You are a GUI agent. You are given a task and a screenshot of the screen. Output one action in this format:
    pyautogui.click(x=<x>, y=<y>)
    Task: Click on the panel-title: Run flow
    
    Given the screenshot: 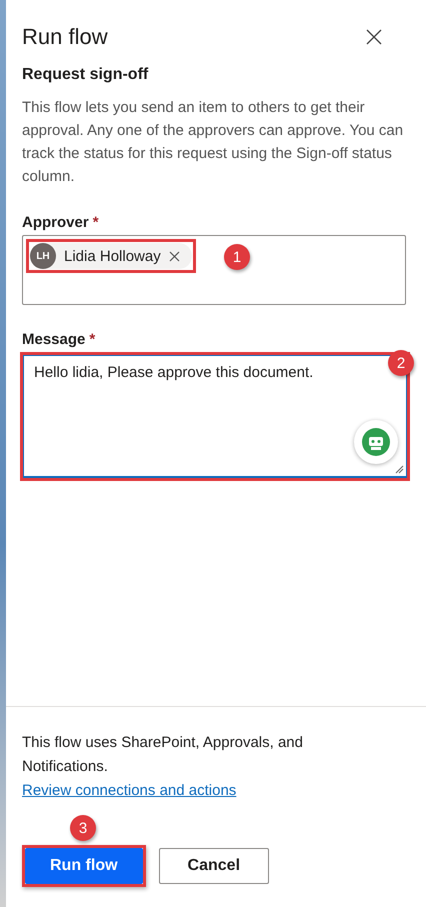 What is the action you would take?
    pyautogui.click(x=65, y=37)
    